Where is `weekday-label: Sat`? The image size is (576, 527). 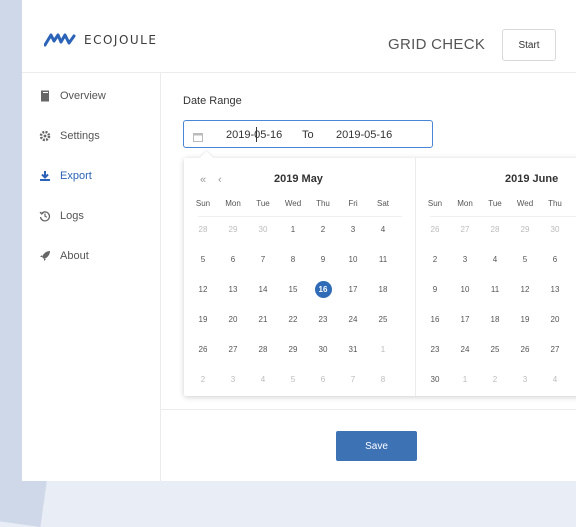 weekday-label: Sat is located at coordinates (382, 203).